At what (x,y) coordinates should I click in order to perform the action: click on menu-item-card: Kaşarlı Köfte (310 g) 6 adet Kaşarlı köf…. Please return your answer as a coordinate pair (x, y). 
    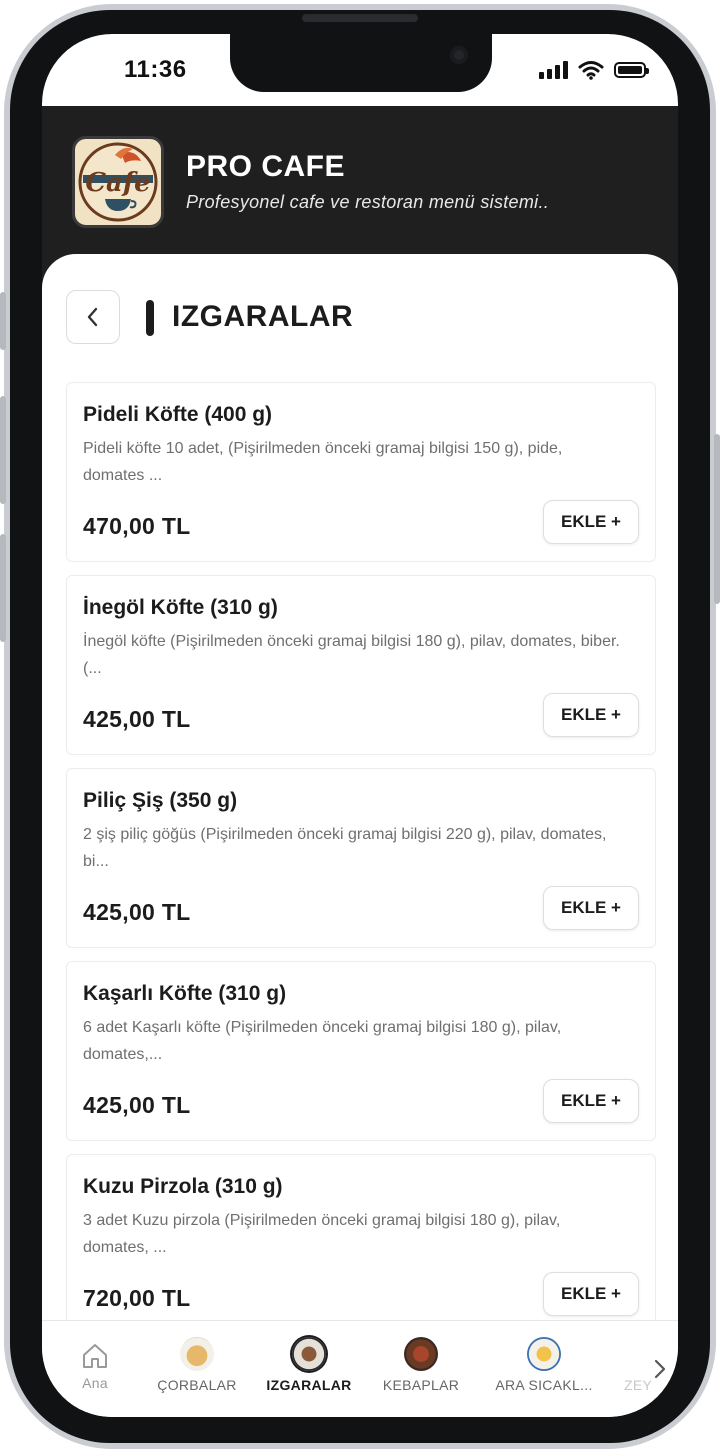
    Looking at the image, I should click on (361, 1051).